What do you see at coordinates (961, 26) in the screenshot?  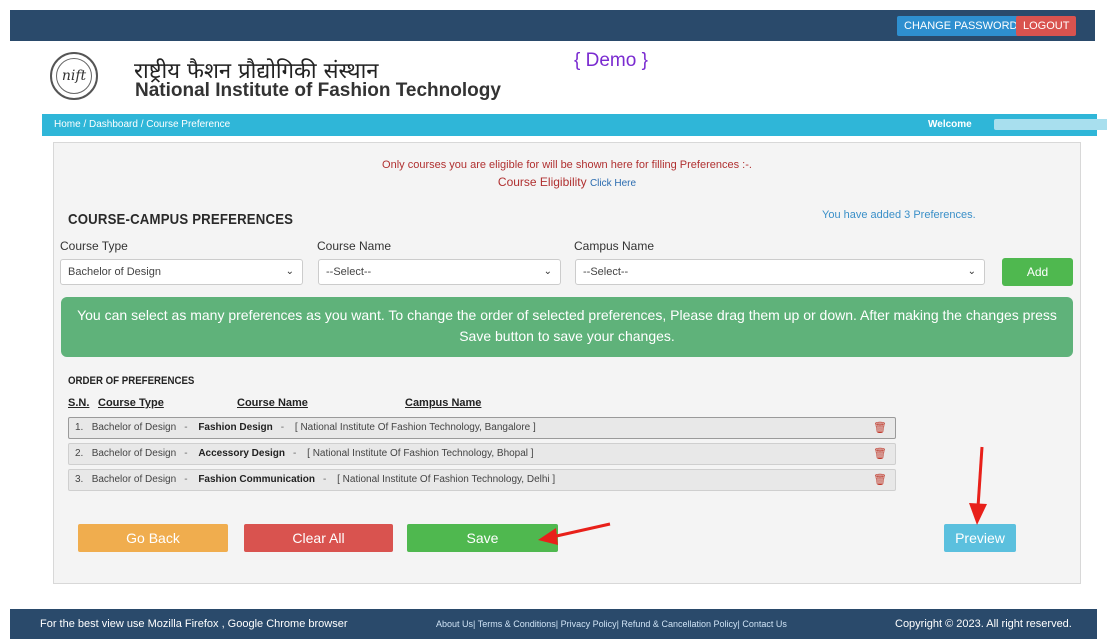 I see `change-password-button: CHANGE PASSWORD` at bounding box center [961, 26].